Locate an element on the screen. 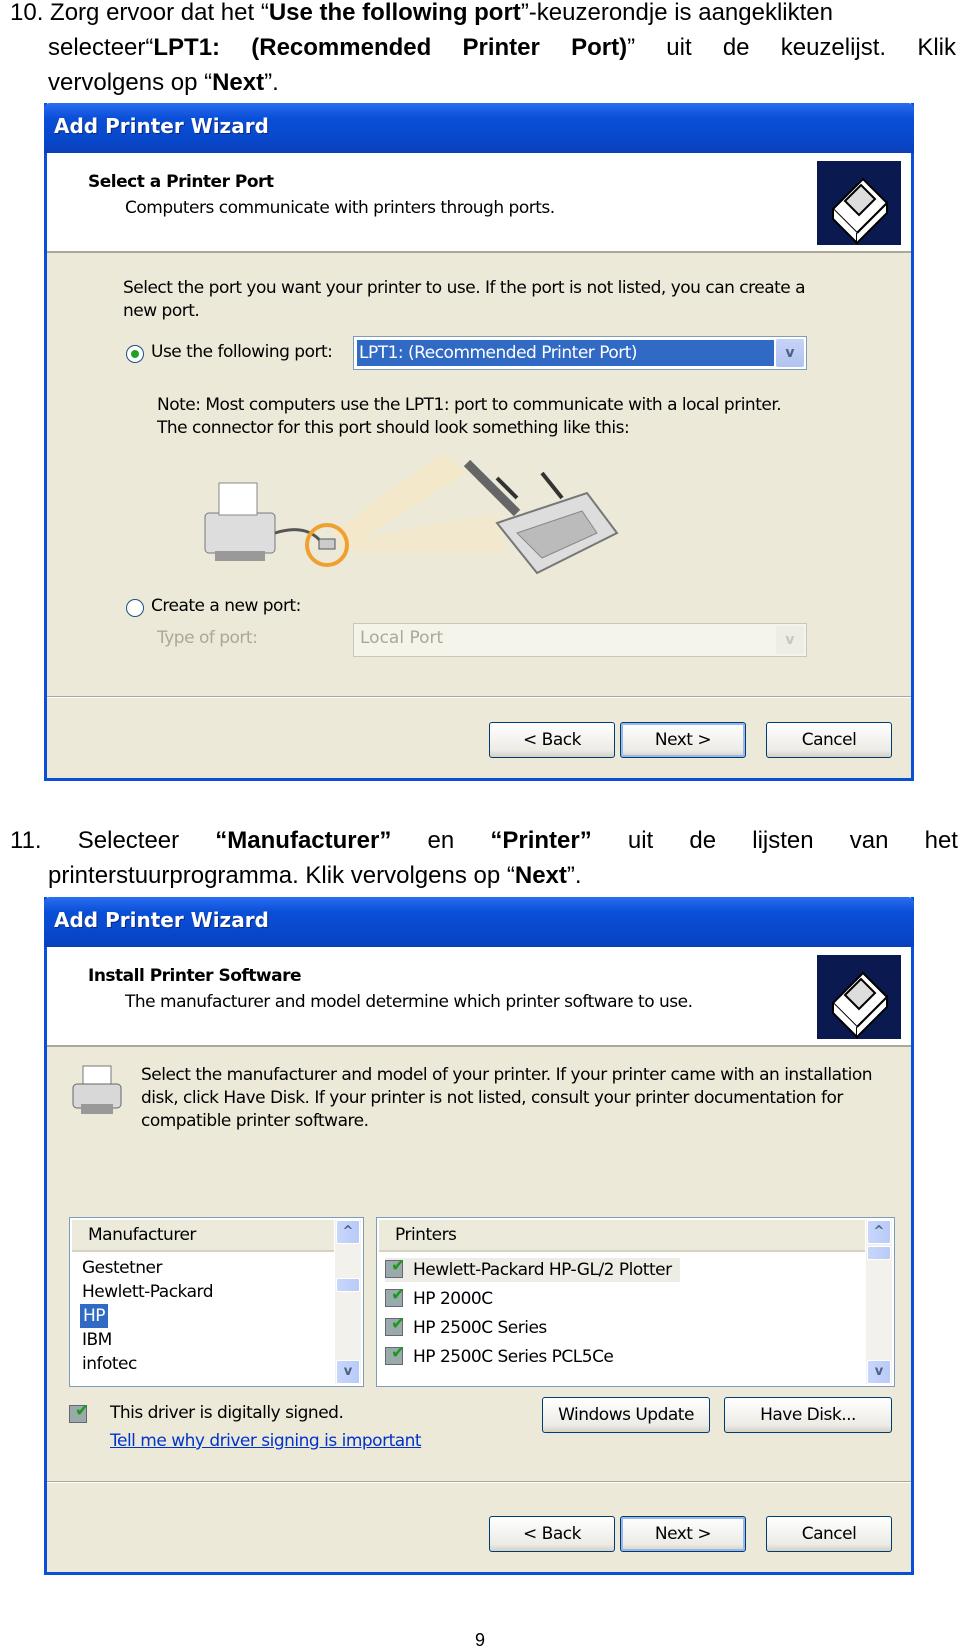 This screenshot has height=1651, width=960. driver-signing-link: Tell me why driver signing is important is located at coordinates (266, 1441).